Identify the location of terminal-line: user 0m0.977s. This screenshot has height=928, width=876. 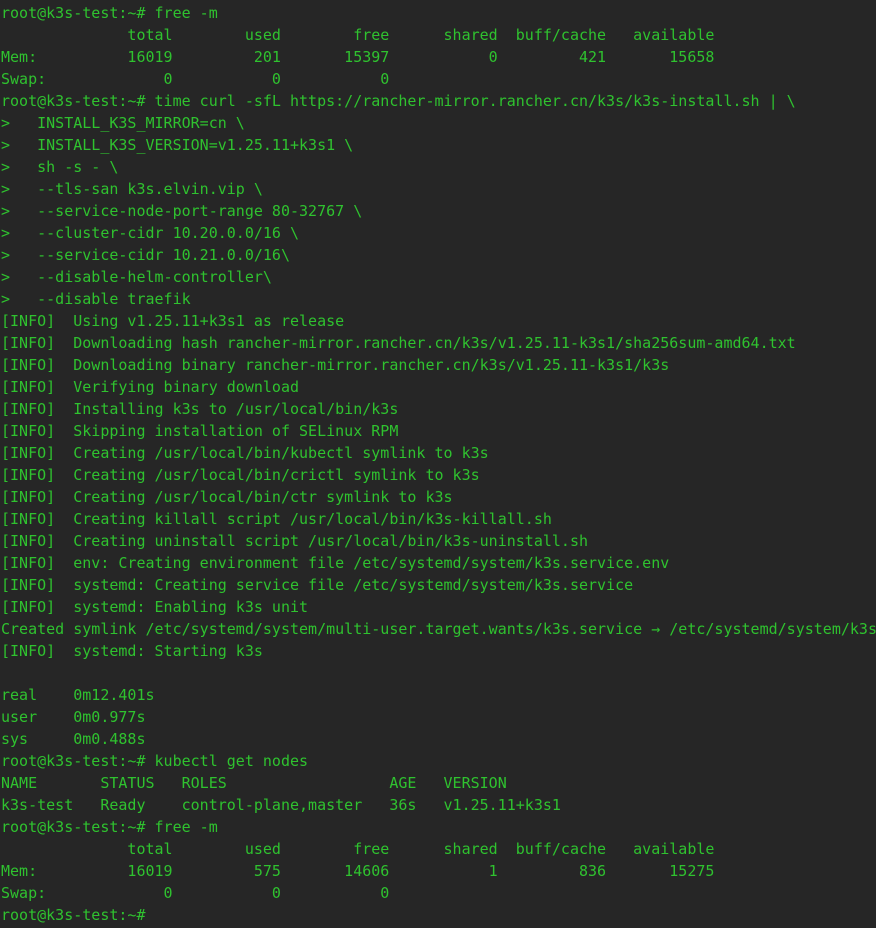
(73, 717).